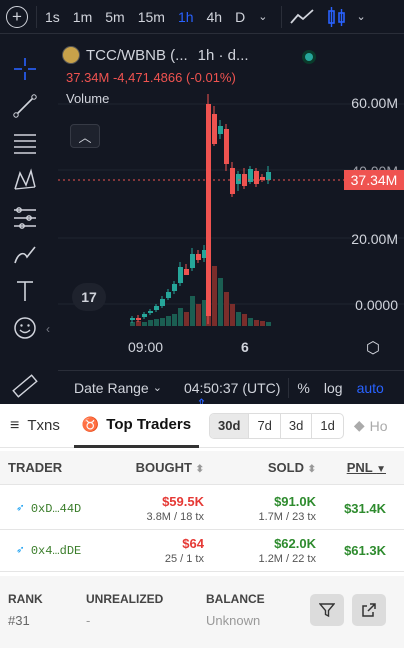 The image size is (404, 648). I want to click on filter-button, so click(327, 610).